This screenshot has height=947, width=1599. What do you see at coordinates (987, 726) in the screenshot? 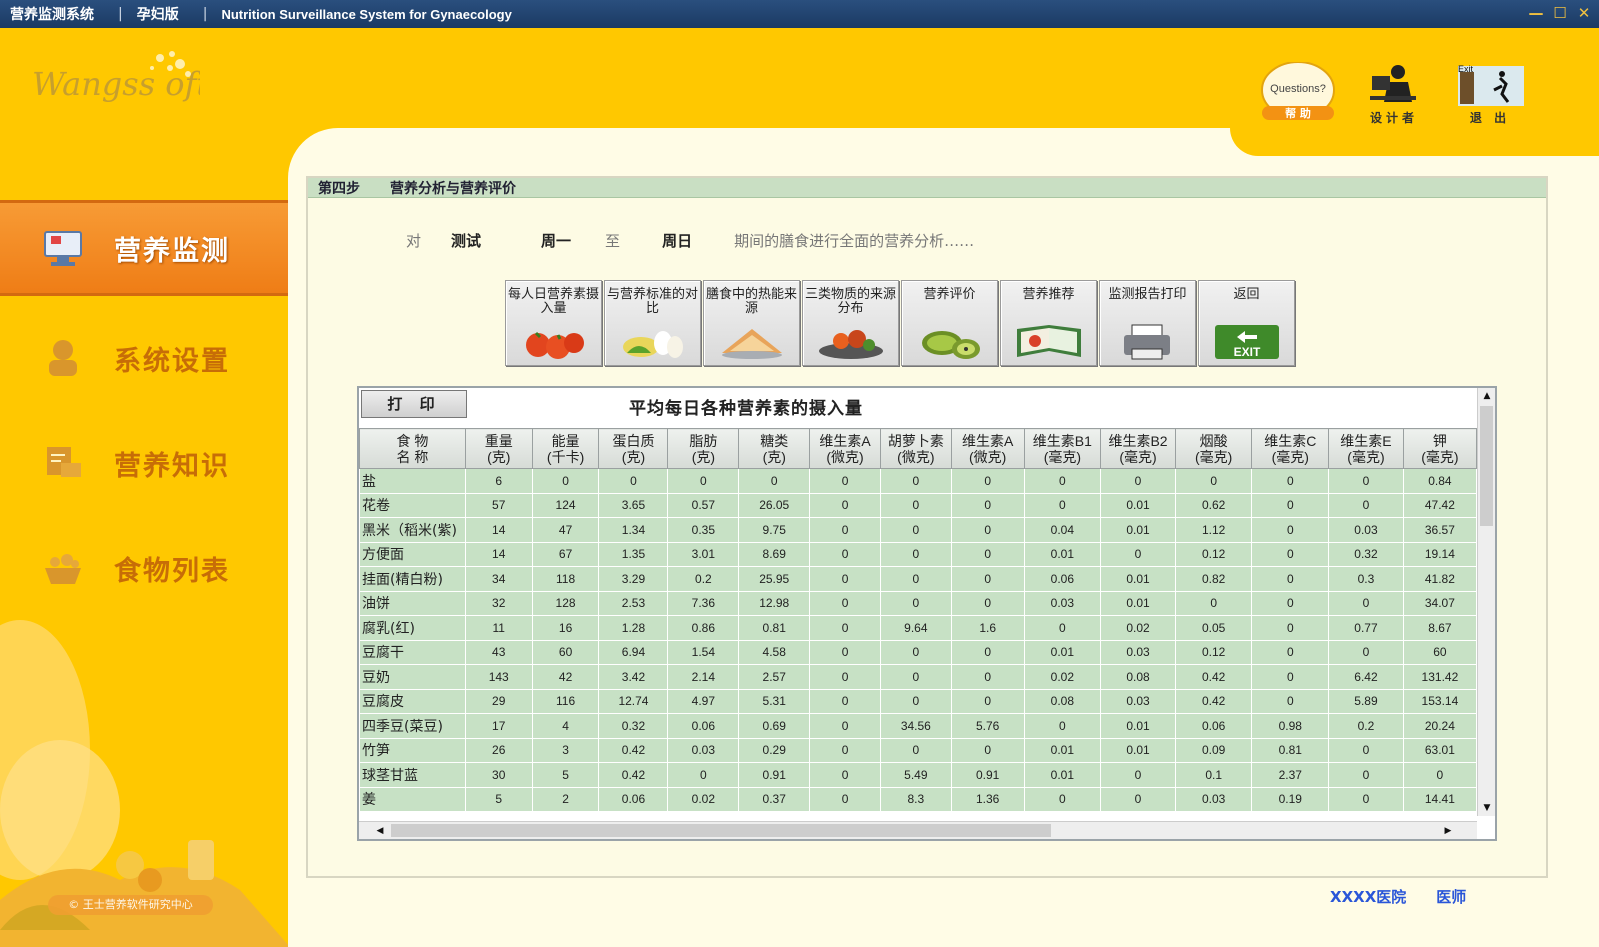
I see `table-cell: 5.76` at bounding box center [987, 726].